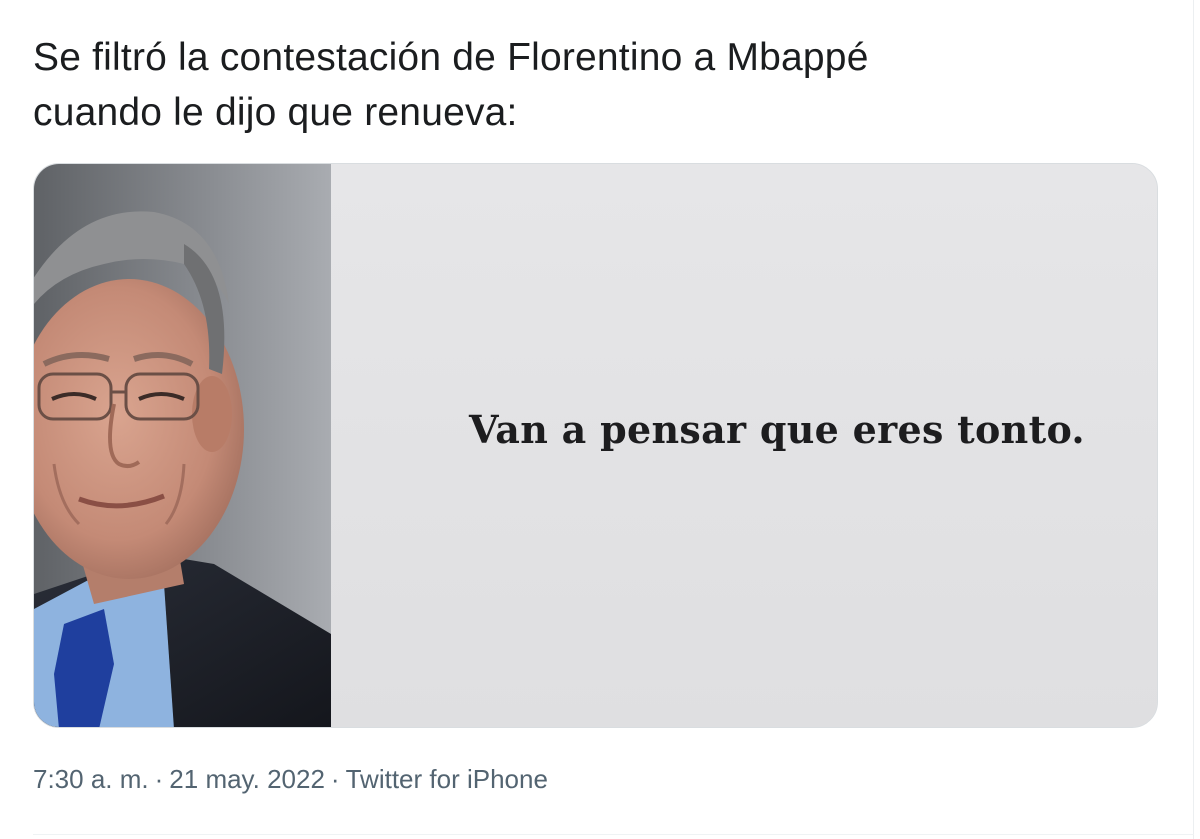 This screenshot has height=839, width=1200. I want to click on tweet-timestamp-link: 7:30 a. m. · 21 may. 2022, so click(179, 779).